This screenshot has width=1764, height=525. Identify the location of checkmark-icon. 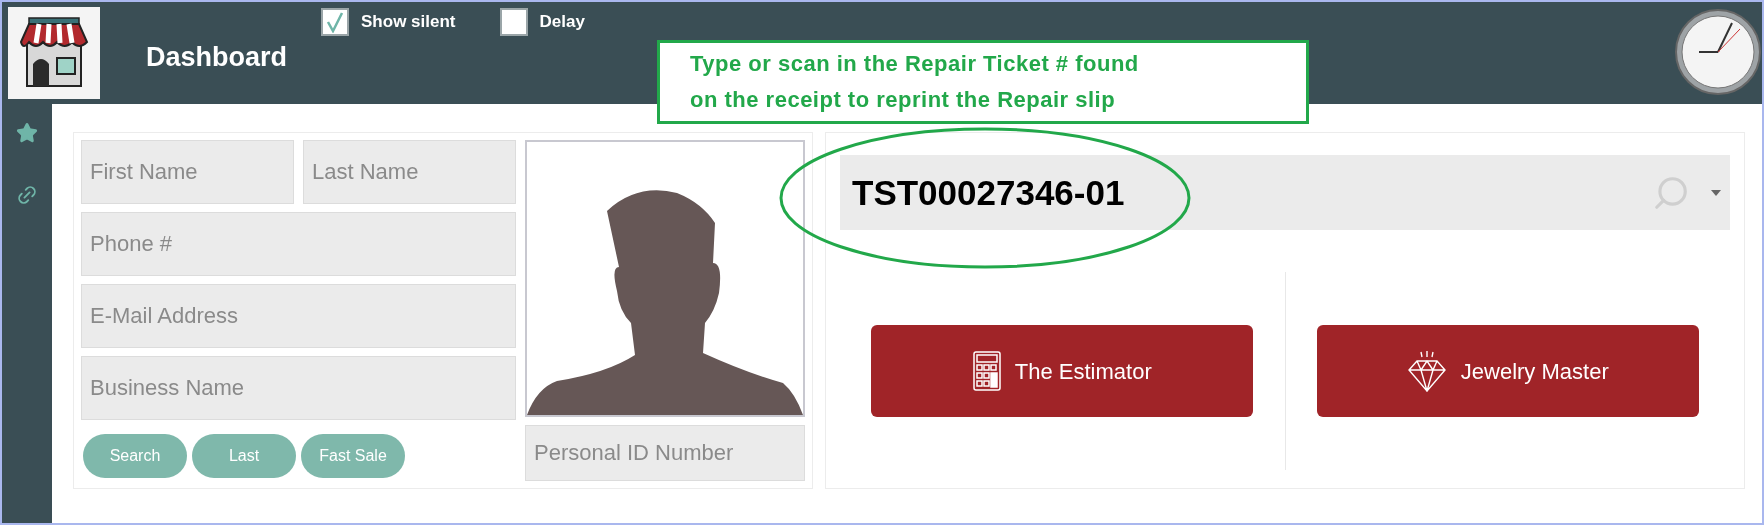
(335, 22).